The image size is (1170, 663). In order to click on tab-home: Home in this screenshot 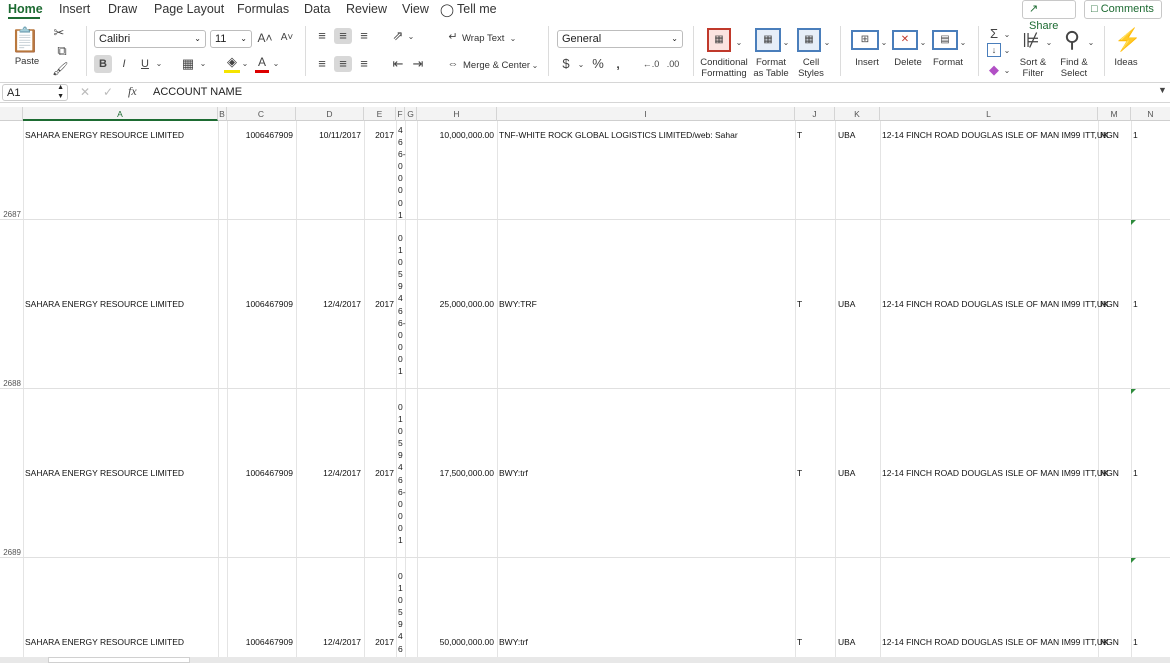, I will do `click(25, 9)`.